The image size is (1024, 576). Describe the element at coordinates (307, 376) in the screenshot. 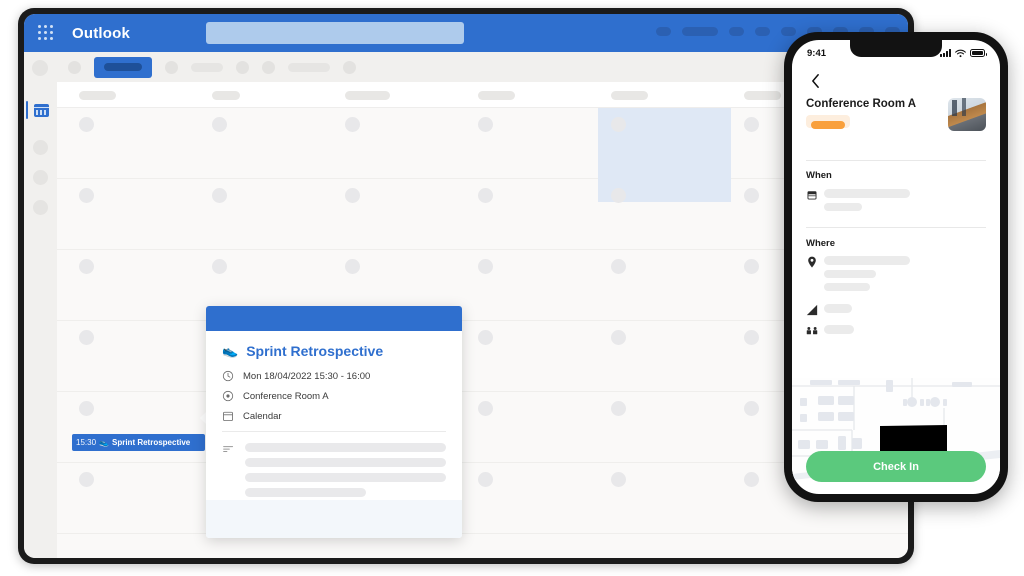

I see `event-time-text: Mon 18/04/2022 15:30 - 16:00` at that location.